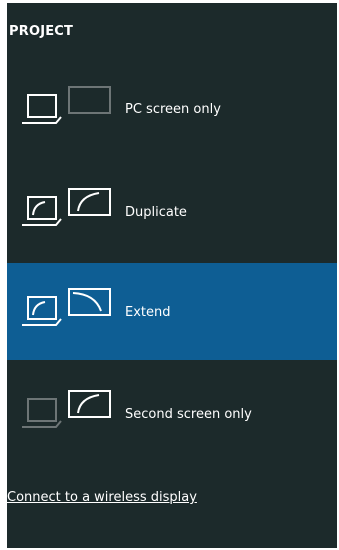  I want to click on second-screen-only-icon, so click(69, 413).